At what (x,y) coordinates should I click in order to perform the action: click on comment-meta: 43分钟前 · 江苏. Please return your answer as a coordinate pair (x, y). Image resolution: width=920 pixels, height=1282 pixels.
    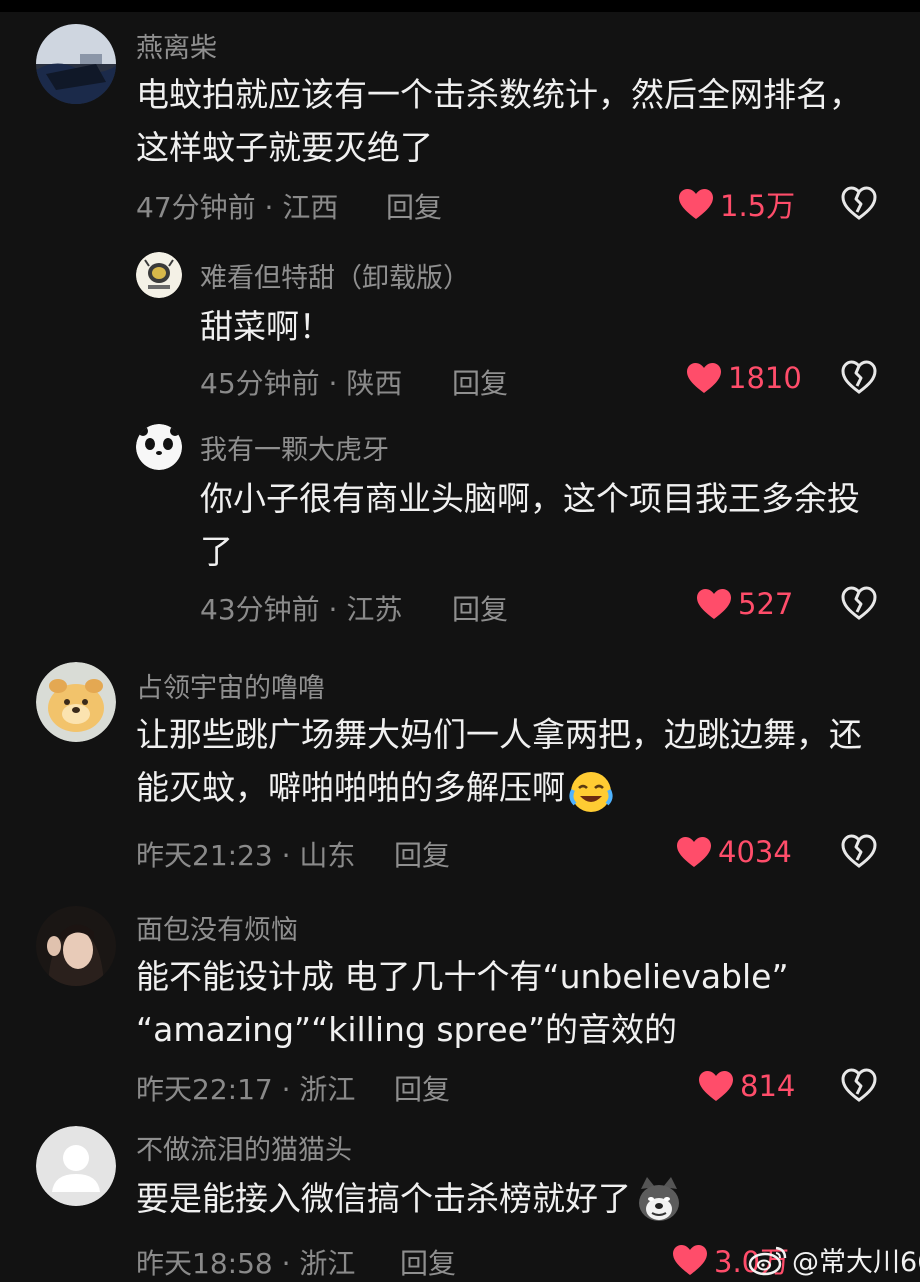
    Looking at the image, I should click on (301, 609).